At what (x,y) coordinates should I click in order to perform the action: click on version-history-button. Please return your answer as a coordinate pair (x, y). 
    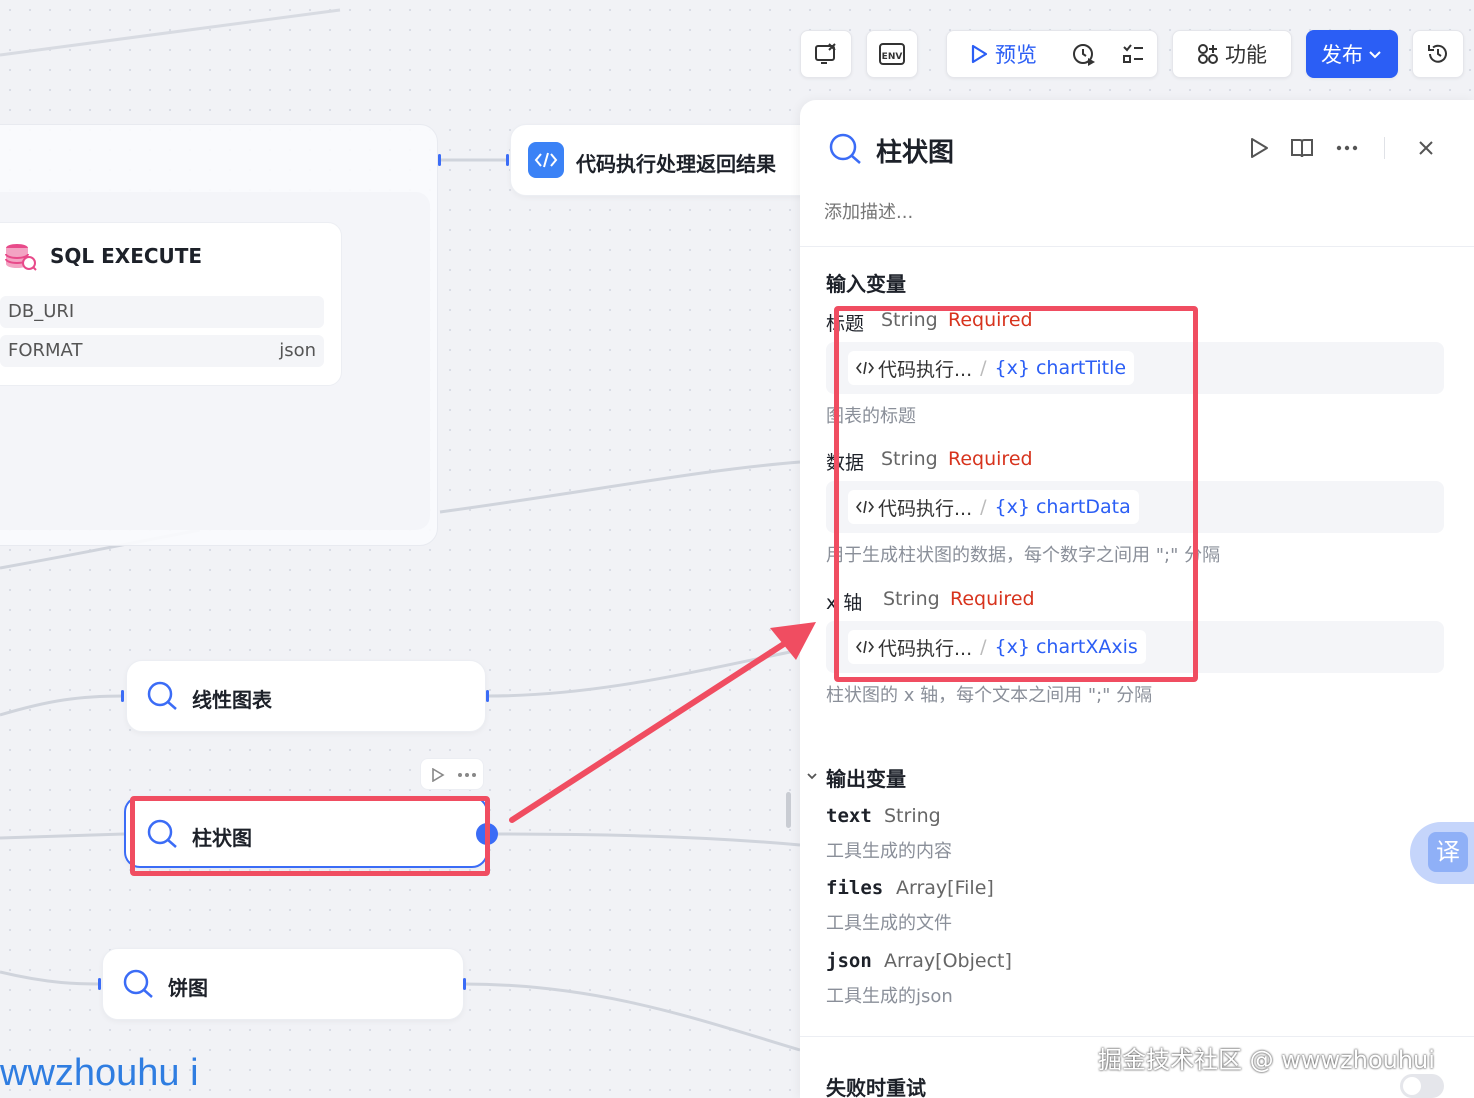
    Looking at the image, I should click on (1438, 54).